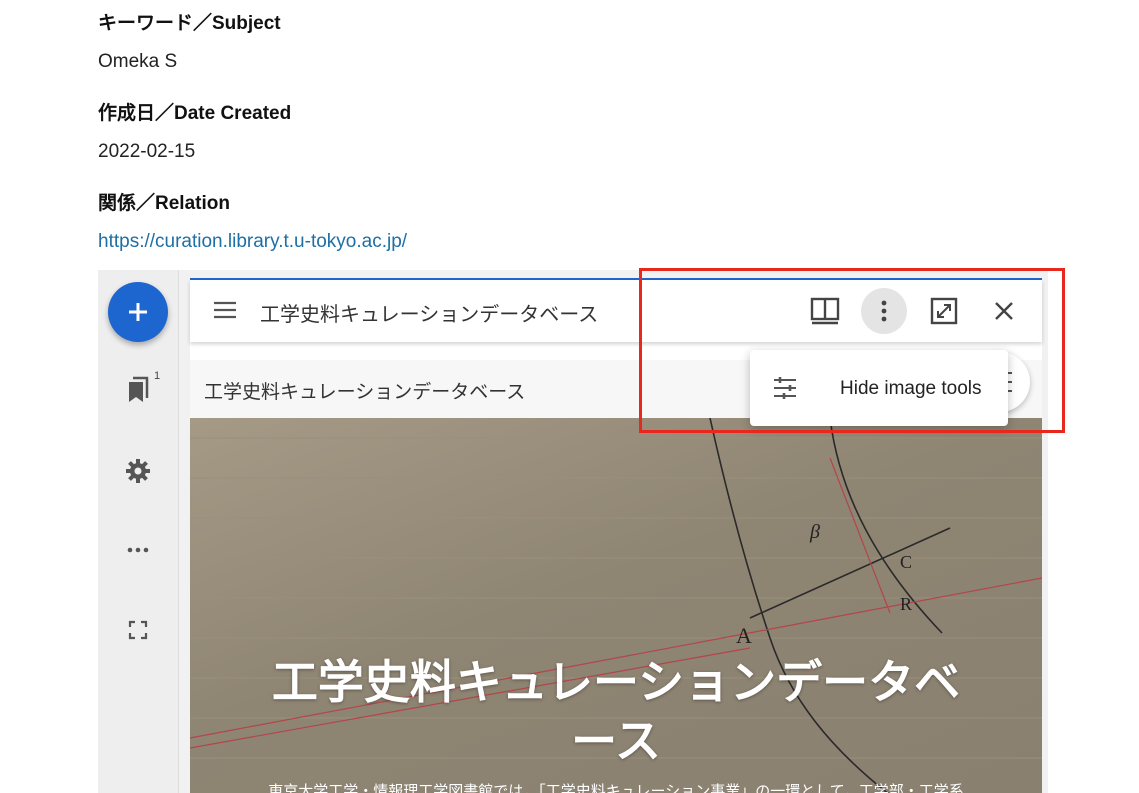 Image resolution: width=1139 pixels, height=793 pixels. I want to click on more-horizontal-icon, so click(138, 550).